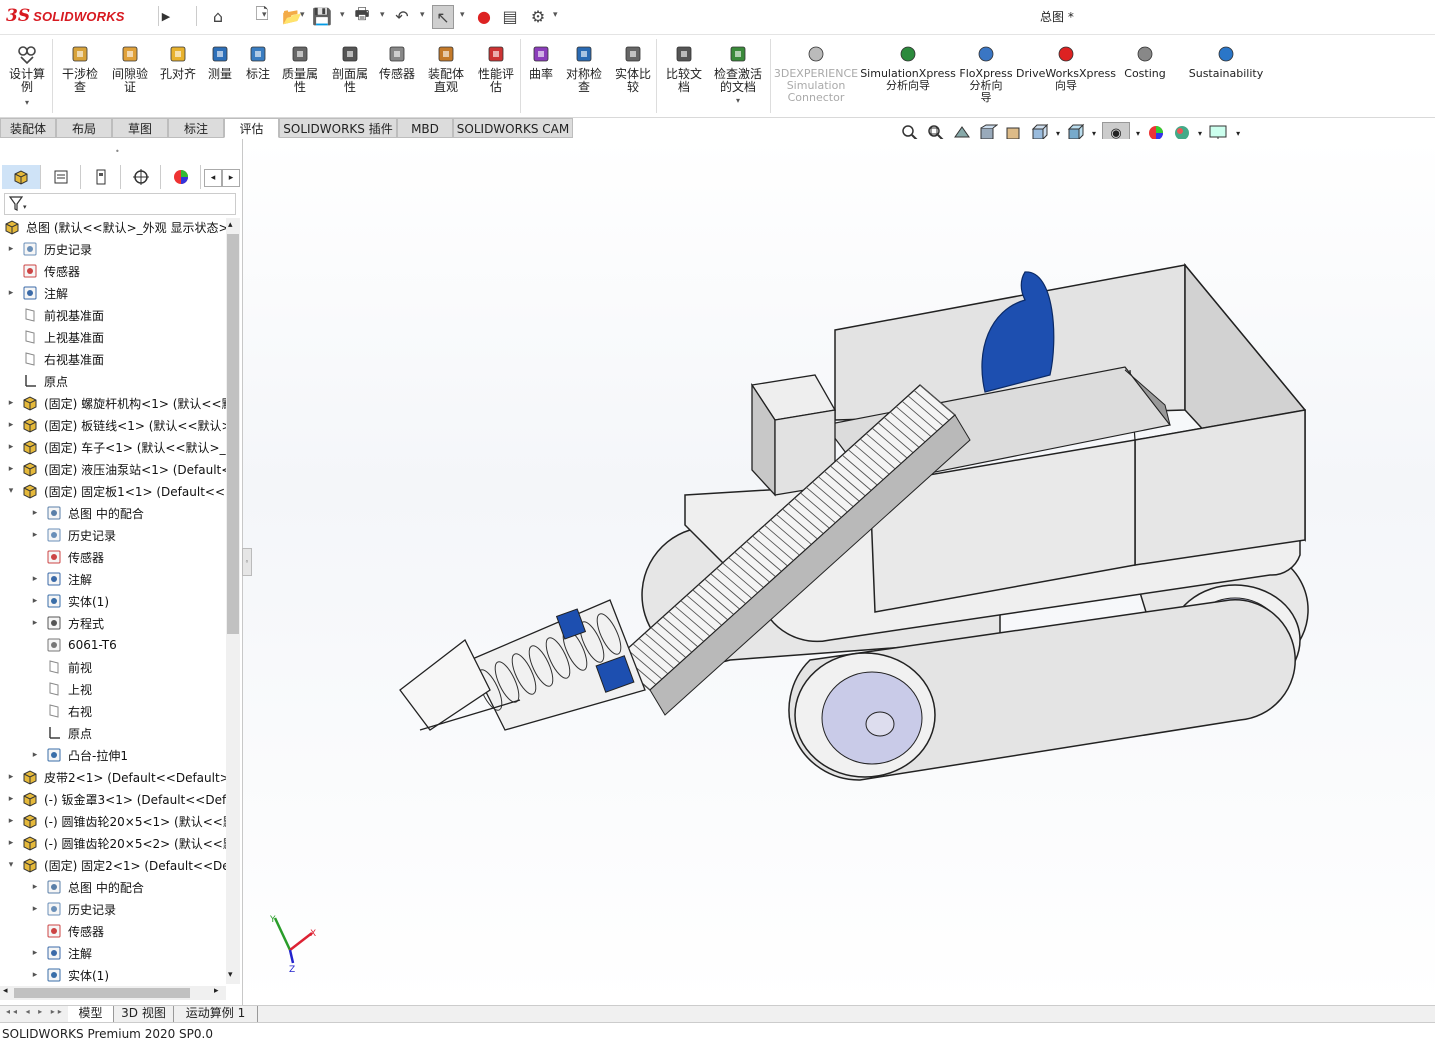 The height and width of the screenshot is (1047, 1435). Describe the element at coordinates (102, 993) in the screenshot. I see `tree-horizontal-scroll-thumb` at that location.